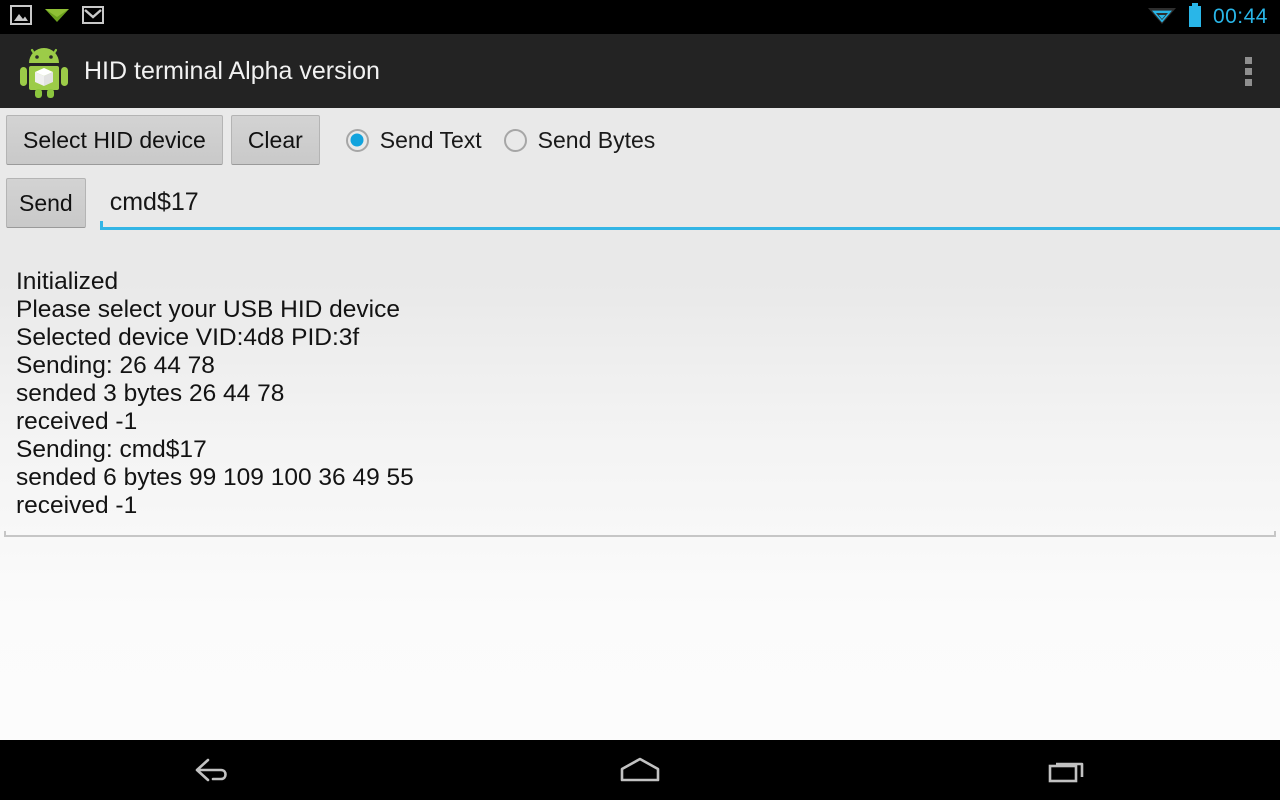 The image size is (1280, 800). Describe the element at coordinates (515, 140) in the screenshot. I see `radio-unchecked-icon` at that location.